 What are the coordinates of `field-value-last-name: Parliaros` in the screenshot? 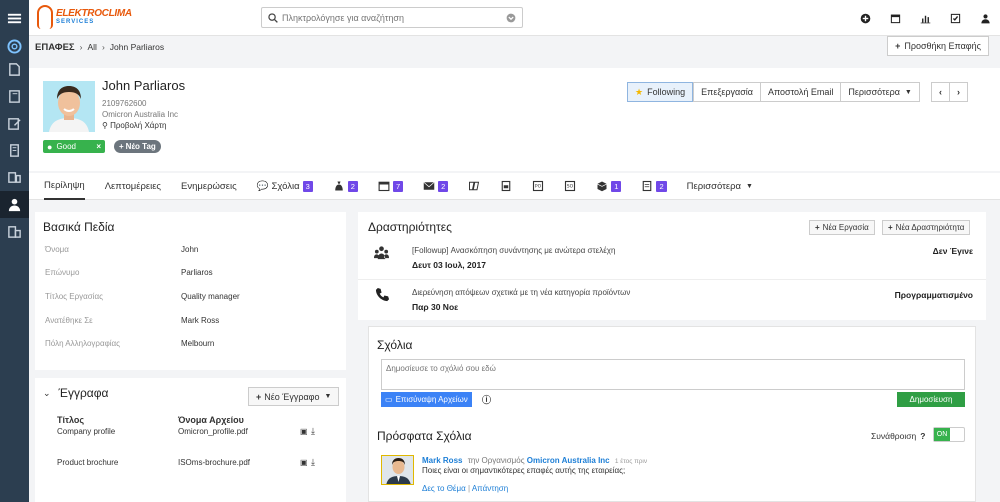 It's located at (197, 272).